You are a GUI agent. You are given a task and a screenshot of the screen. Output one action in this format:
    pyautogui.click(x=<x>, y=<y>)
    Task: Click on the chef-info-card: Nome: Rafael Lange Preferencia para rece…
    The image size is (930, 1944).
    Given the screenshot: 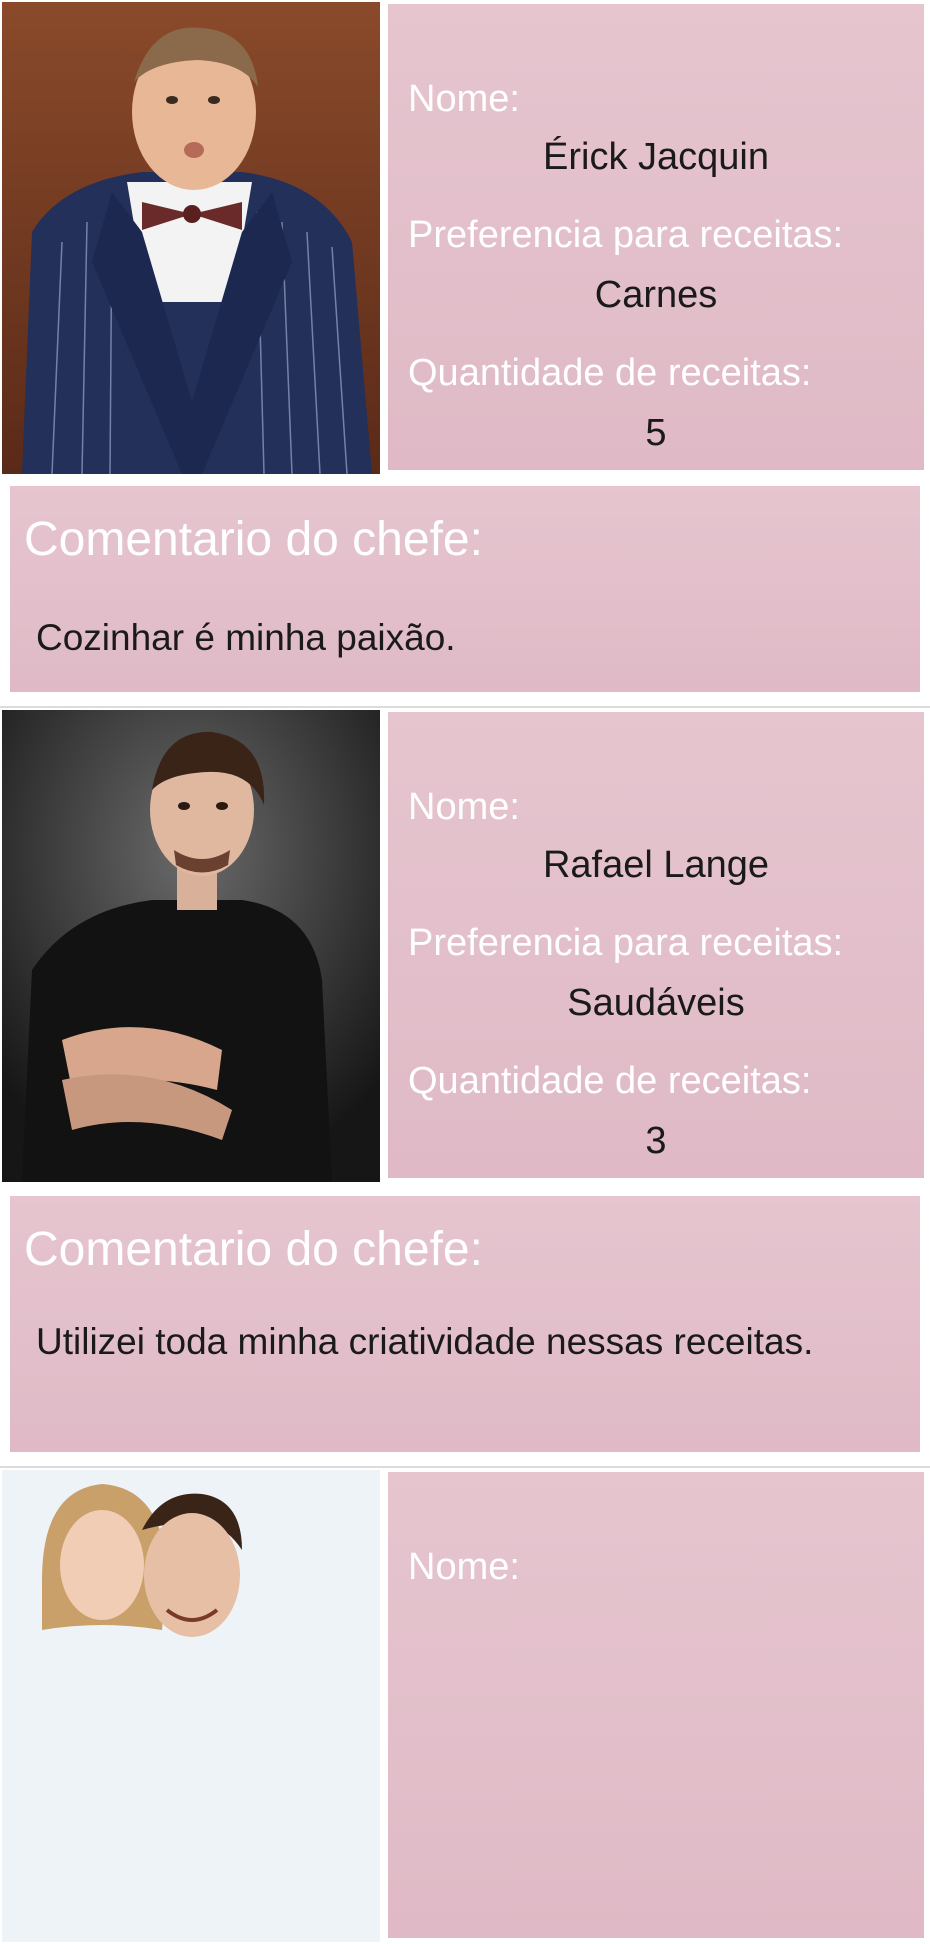 What is the action you would take?
    pyautogui.click(x=656, y=945)
    